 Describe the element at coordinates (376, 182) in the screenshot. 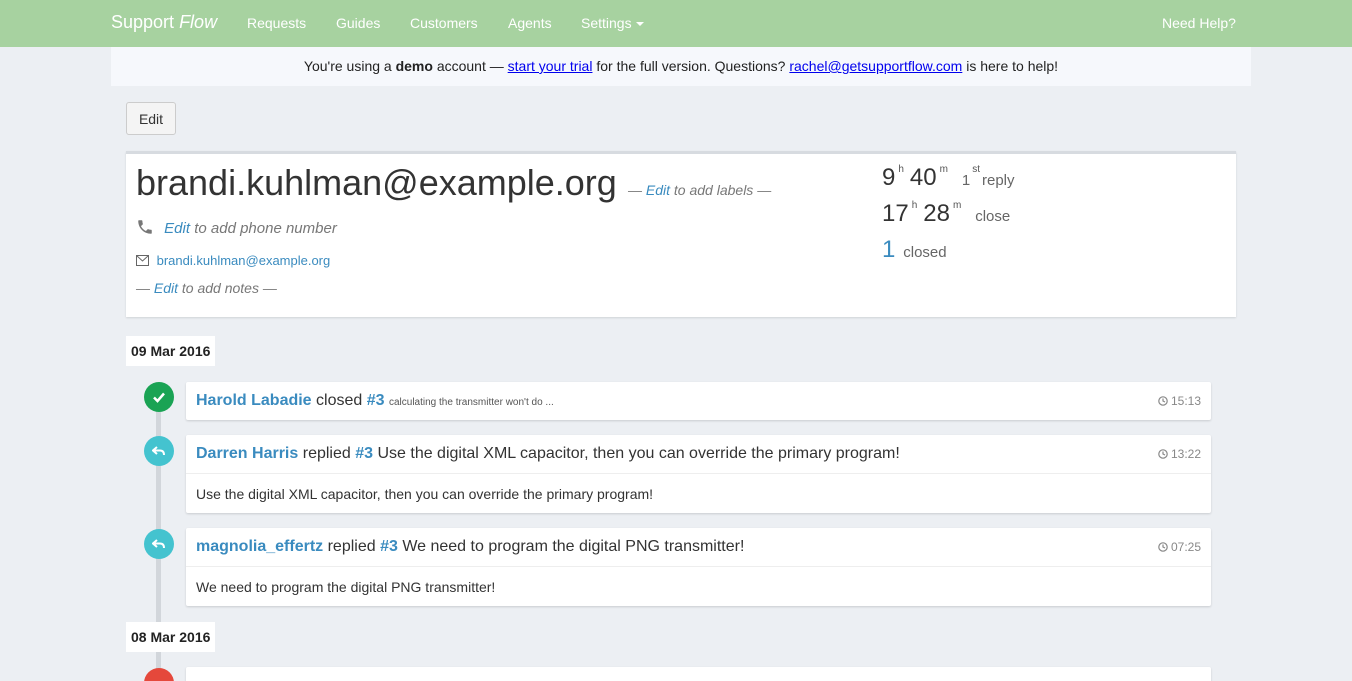

I see `customer-title: brandi.kuhlman@example.org` at that location.